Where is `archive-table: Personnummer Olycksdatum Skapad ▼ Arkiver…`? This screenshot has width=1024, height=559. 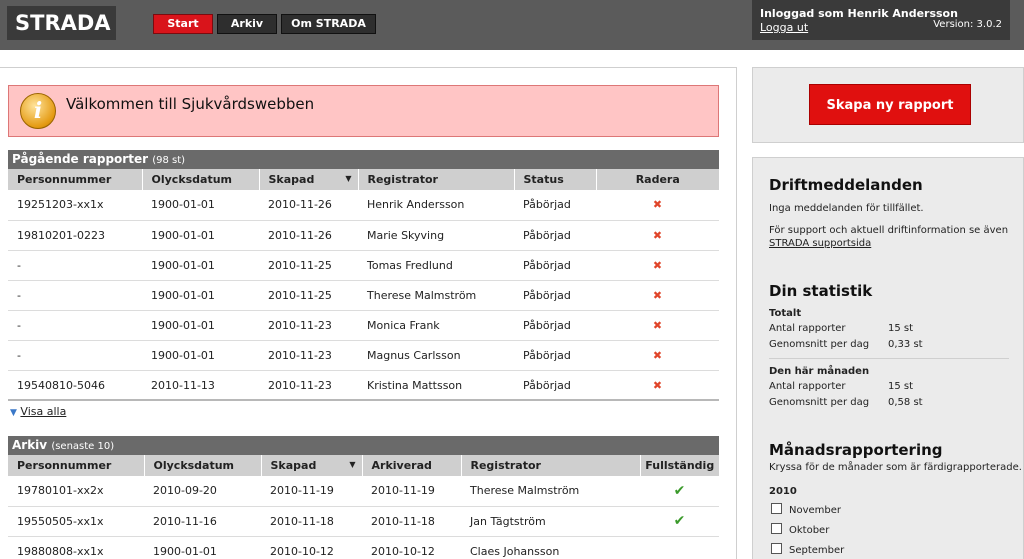 archive-table: Personnummer Olycksdatum Skapad ▼ Arkiver… is located at coordinates (363, 507).